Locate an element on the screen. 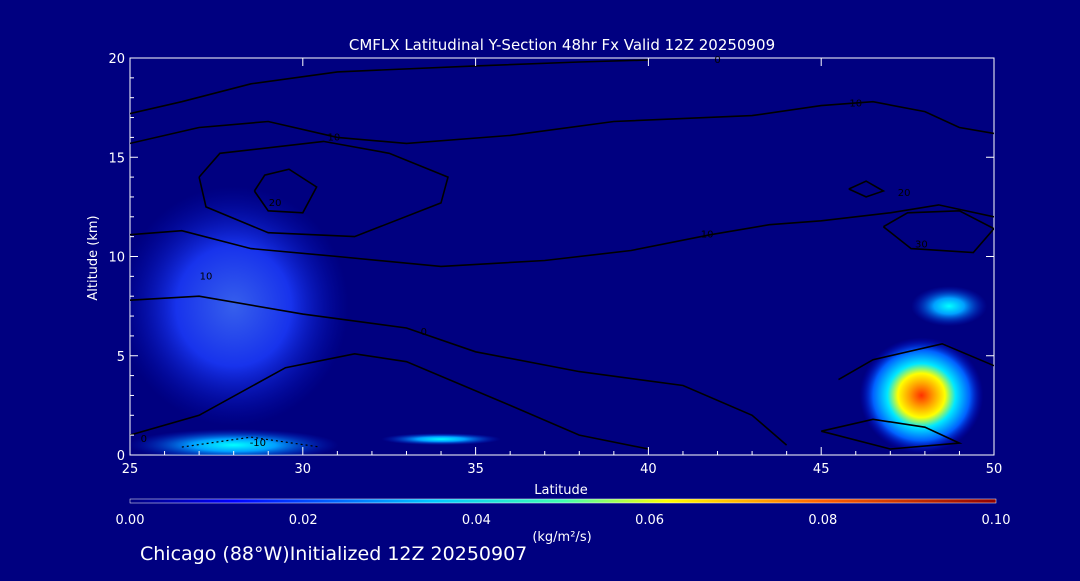  colorbar-tick-label: 0.10 is located at coordinates (996, 520).